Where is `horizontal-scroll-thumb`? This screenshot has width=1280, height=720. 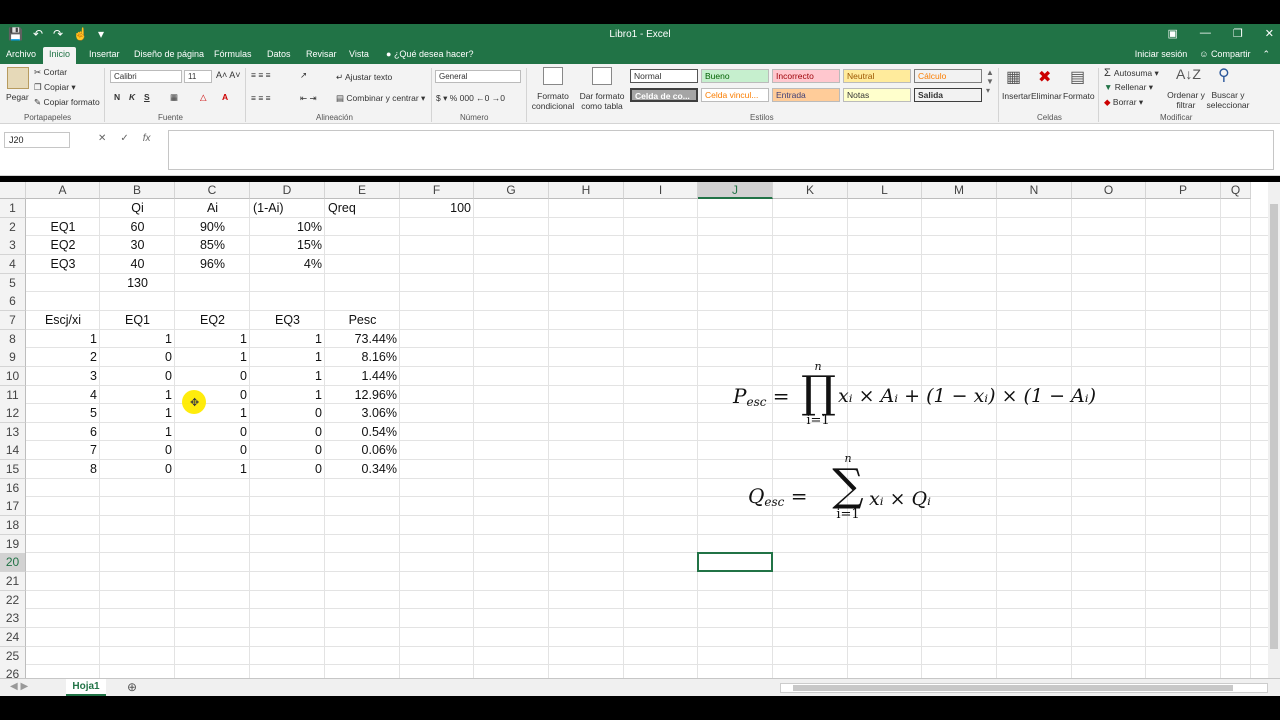 horizontal-scroll-thumb is located at coordinates (1013, 688).